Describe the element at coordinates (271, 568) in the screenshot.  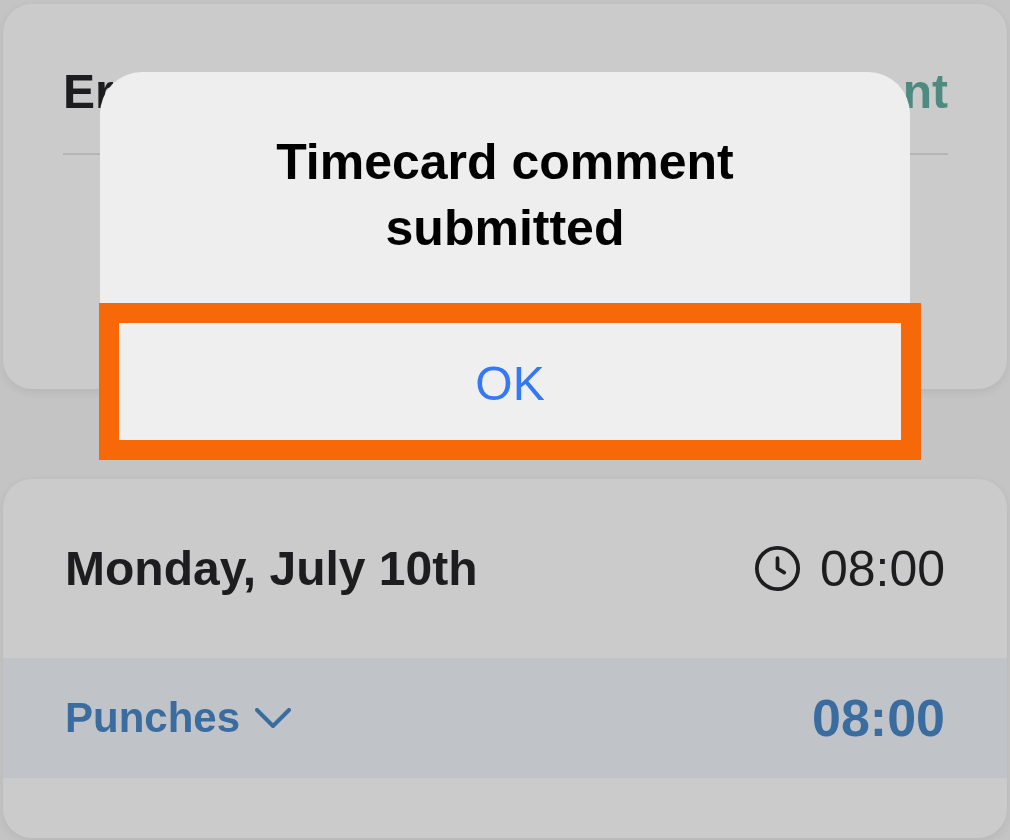
I see `date-heading: Monday, July 10th` at that location.